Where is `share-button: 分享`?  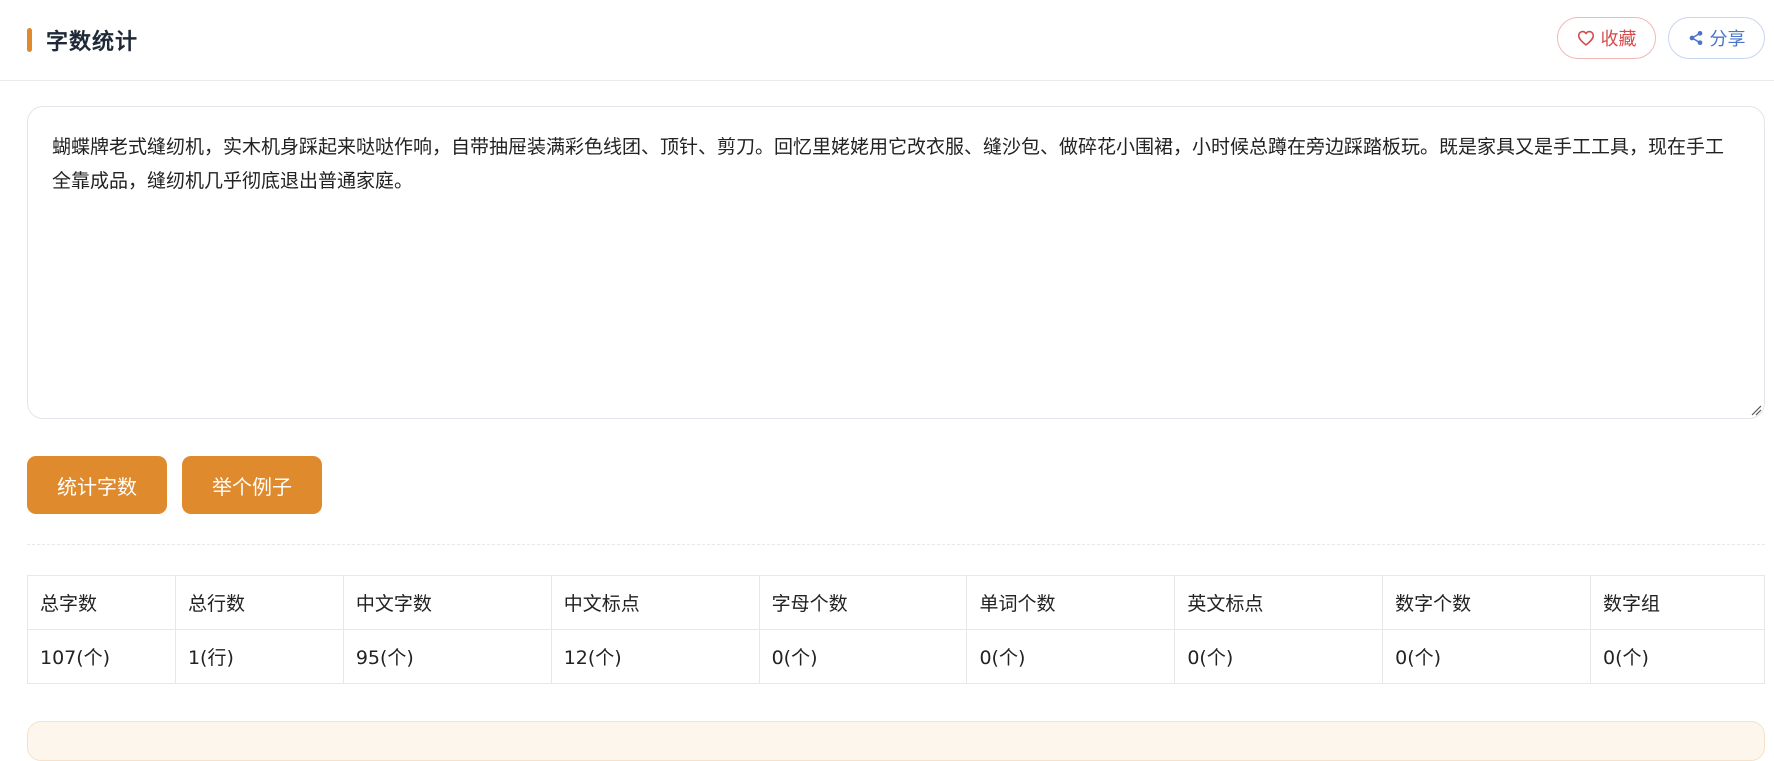 share-button: 分享 is located at coordinates (1716, 38).